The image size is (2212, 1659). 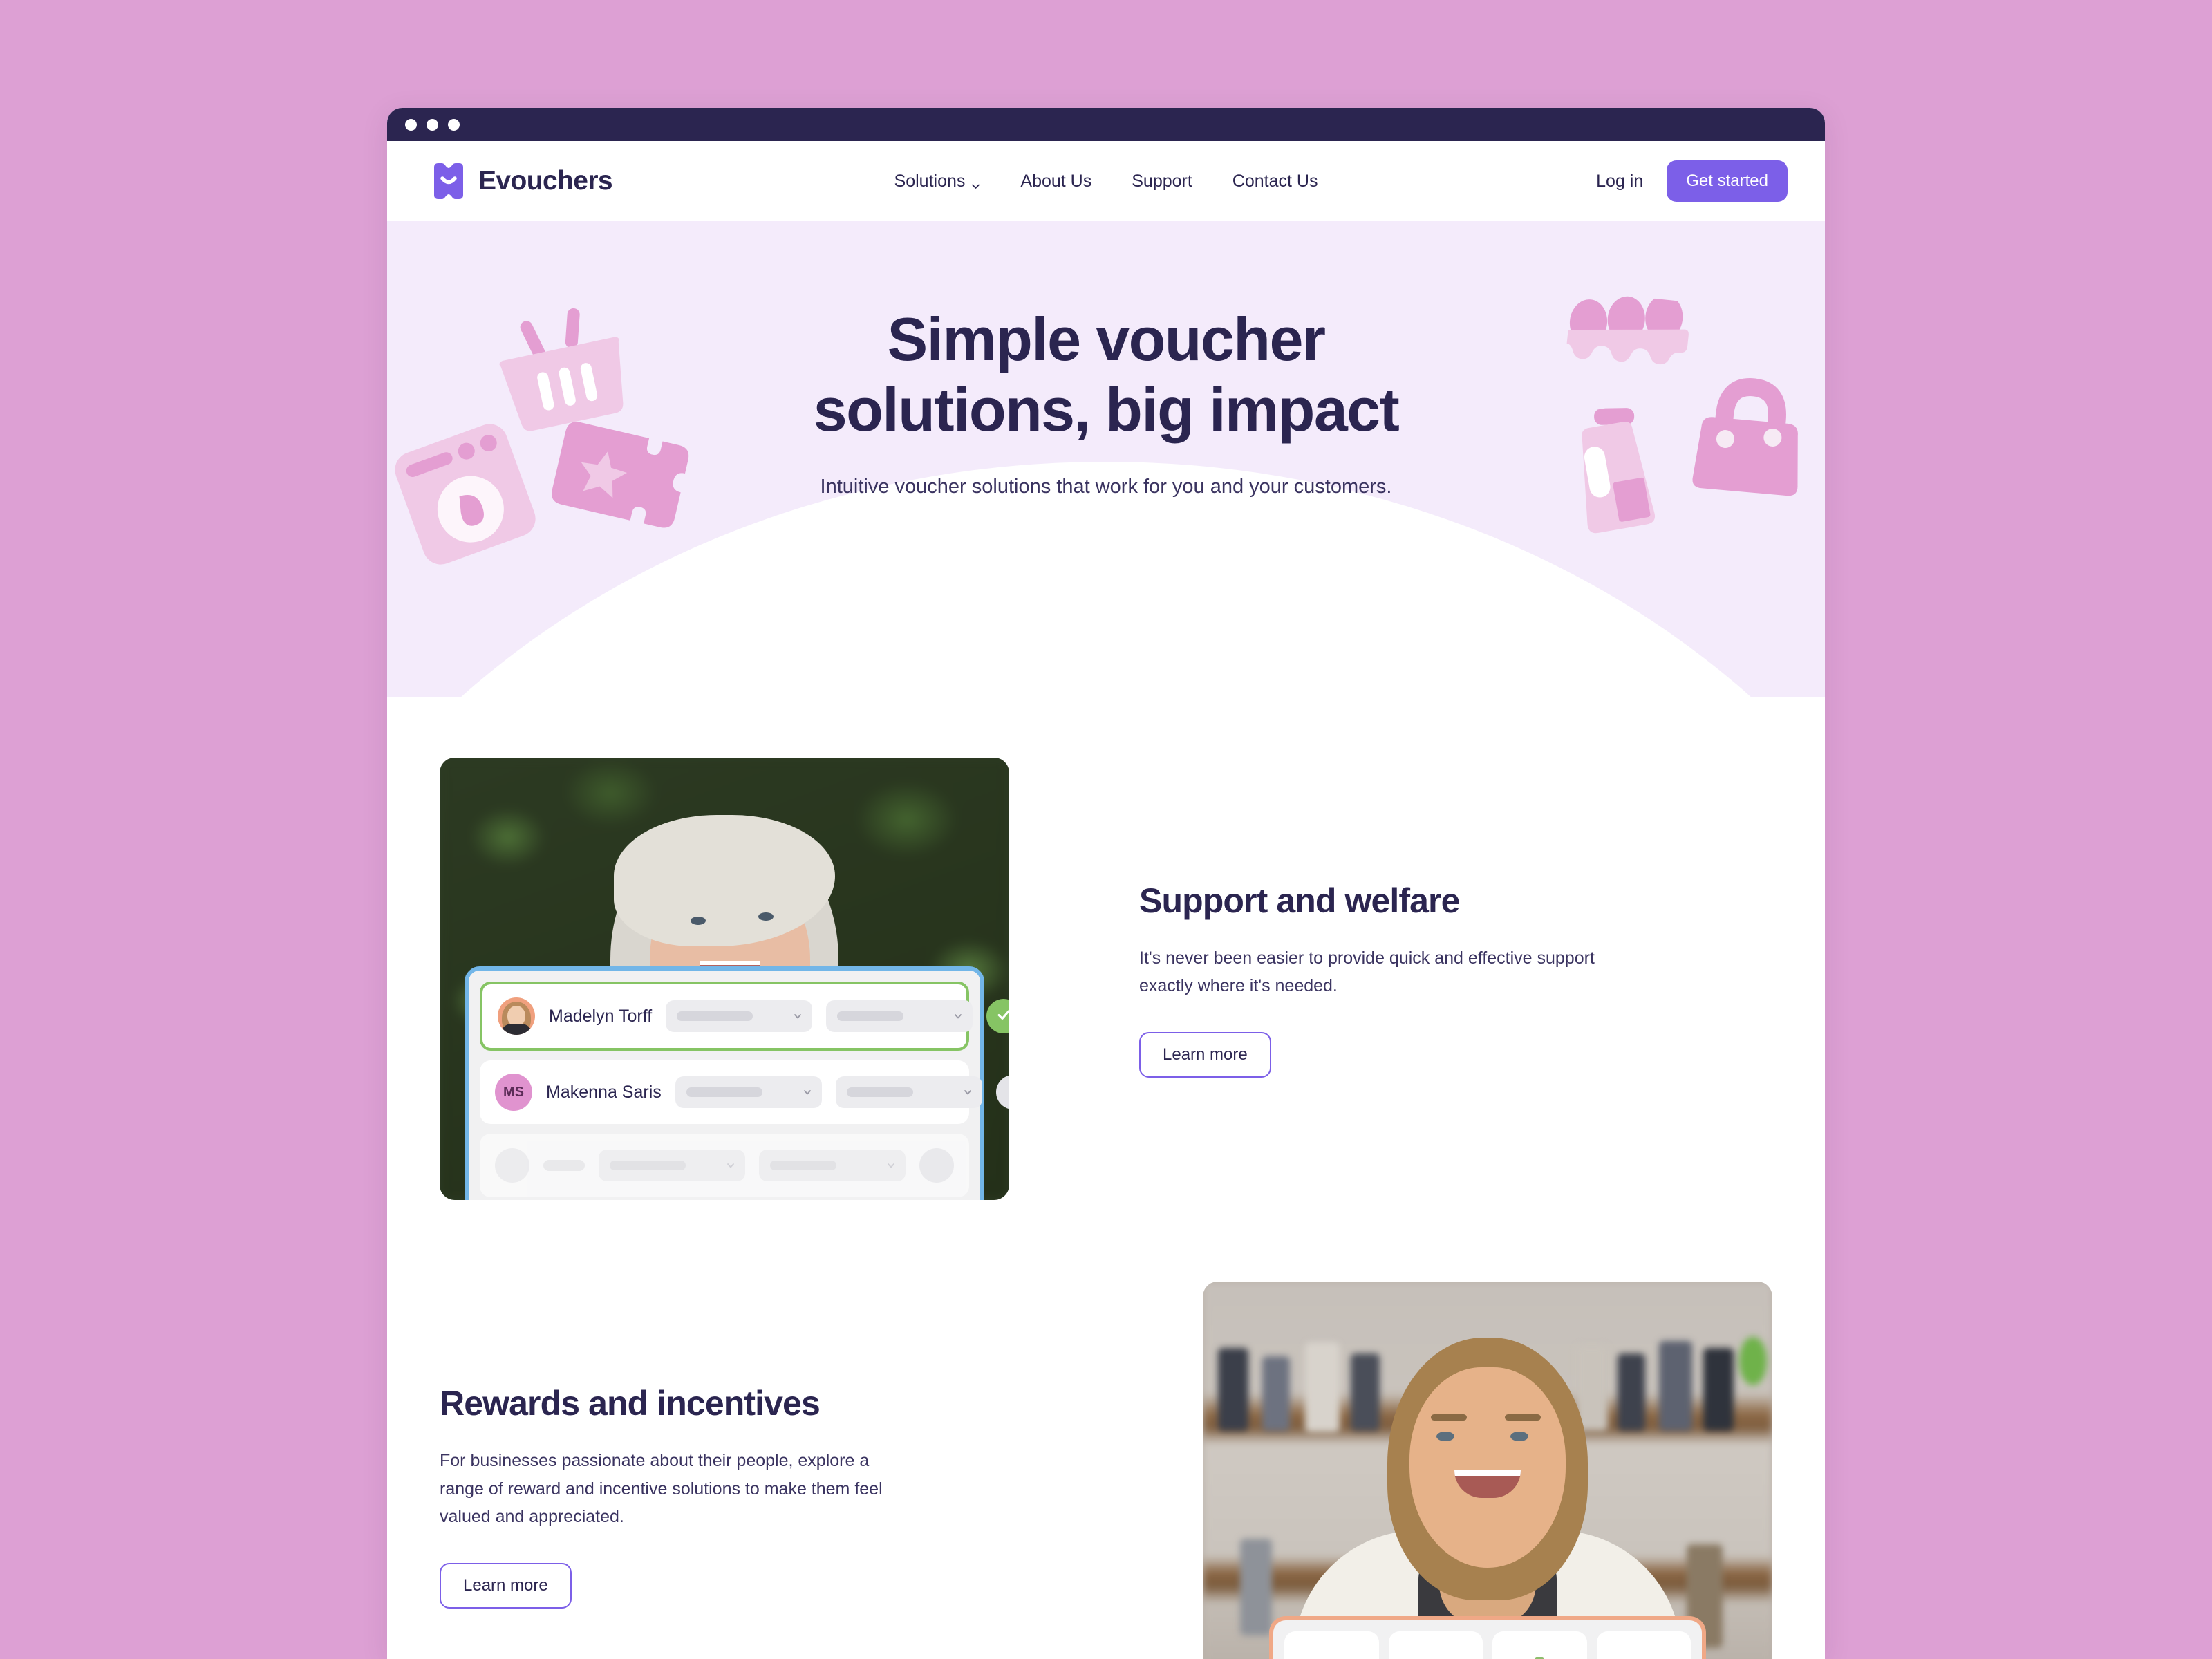 What do you see at coordinates (1540, 1645) in the screenshot?
I see `voucher-tile-bottle` at bounding box center [1540, 1645].